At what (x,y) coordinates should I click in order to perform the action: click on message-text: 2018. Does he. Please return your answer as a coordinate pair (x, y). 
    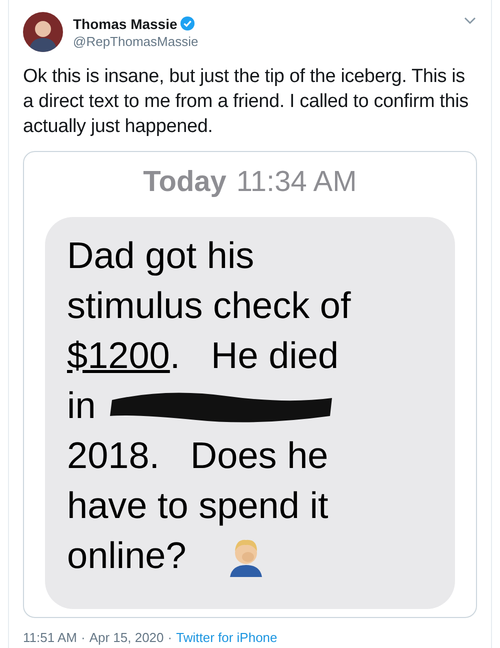
    Looking at the image, I should click on (197, 456).